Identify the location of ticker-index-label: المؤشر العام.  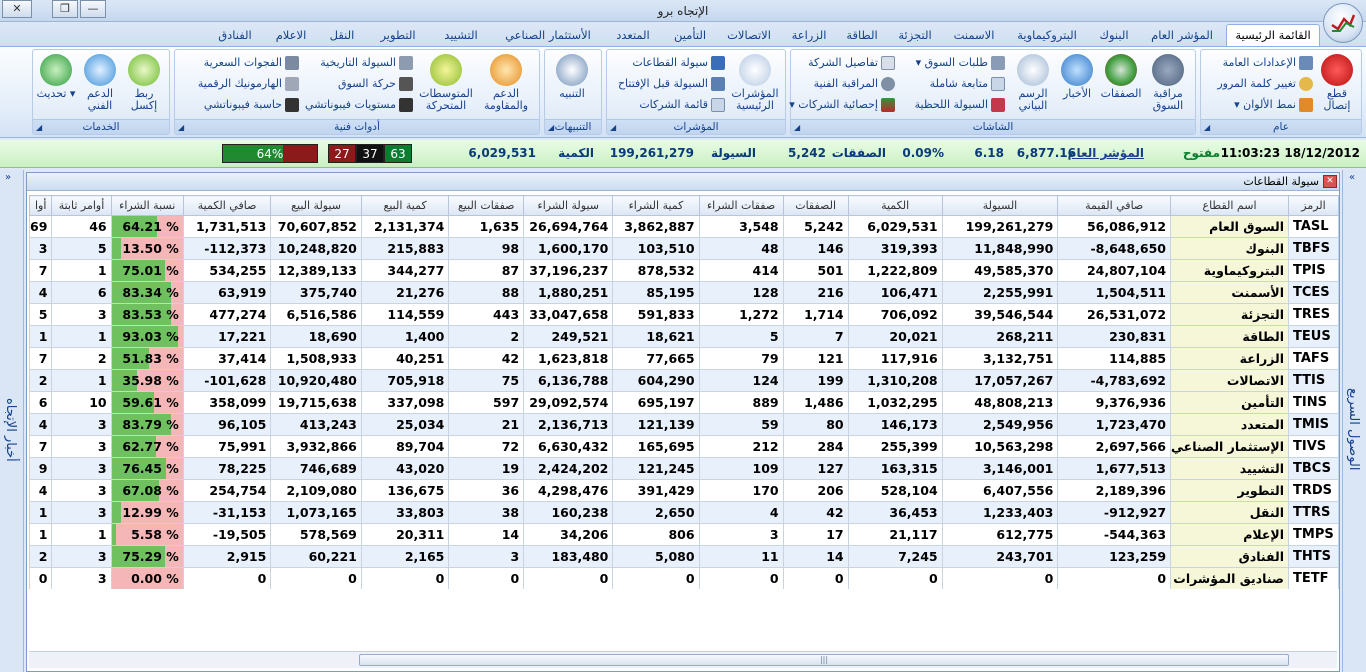
(1106, 153).